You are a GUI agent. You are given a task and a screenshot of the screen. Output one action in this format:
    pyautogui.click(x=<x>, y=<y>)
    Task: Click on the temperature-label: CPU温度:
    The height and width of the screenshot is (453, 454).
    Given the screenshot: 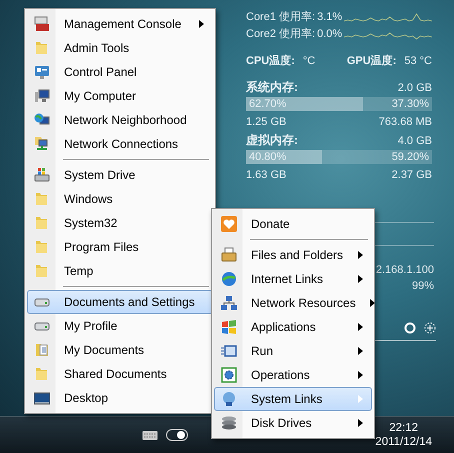 What is the action you would take?
    pyautogui.click(x=270, y=61)
    